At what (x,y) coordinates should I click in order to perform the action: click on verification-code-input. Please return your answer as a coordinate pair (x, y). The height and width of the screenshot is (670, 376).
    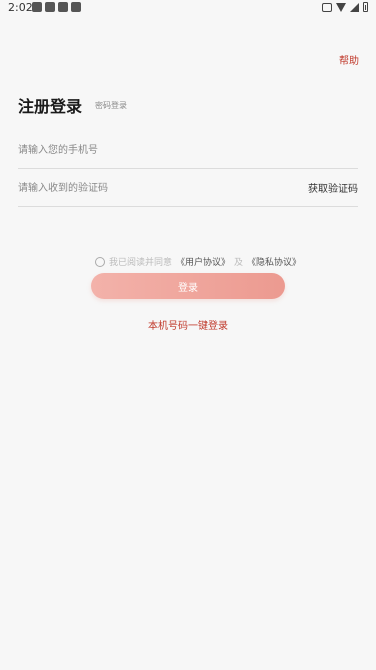
    Looking at the image, I should click on (148, 188).